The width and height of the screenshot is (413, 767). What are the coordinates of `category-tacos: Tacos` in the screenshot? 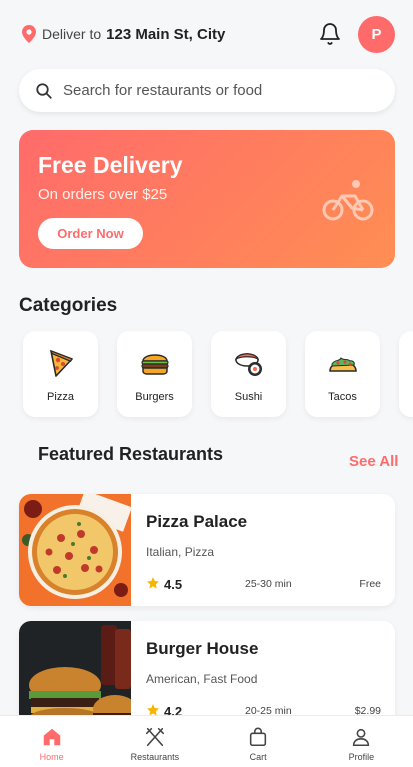 It's located at (342, 374).